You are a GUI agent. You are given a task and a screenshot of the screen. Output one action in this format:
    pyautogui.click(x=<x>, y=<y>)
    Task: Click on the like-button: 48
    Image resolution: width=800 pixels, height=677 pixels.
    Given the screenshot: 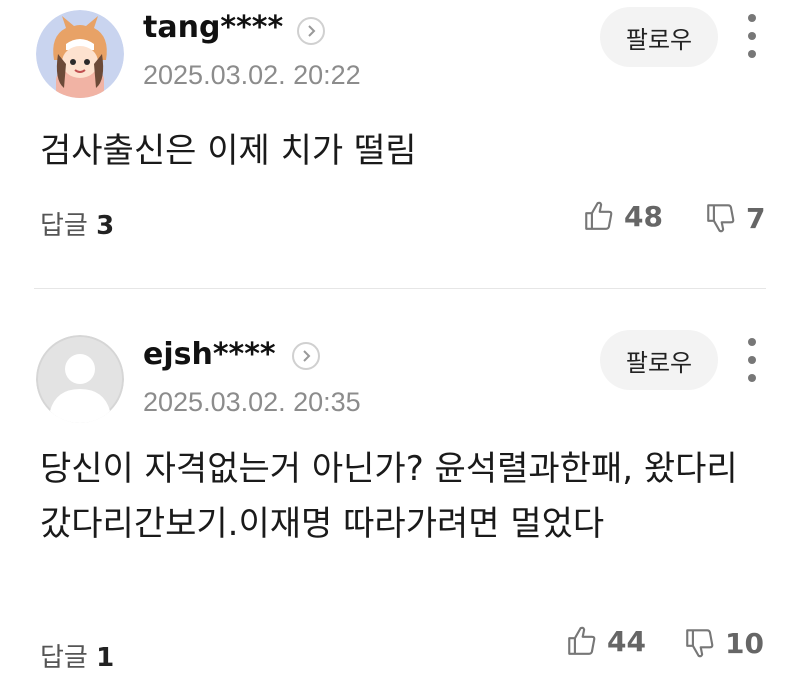 What is the action you would take?
    pyautogui.click(x=622, y=216)
    